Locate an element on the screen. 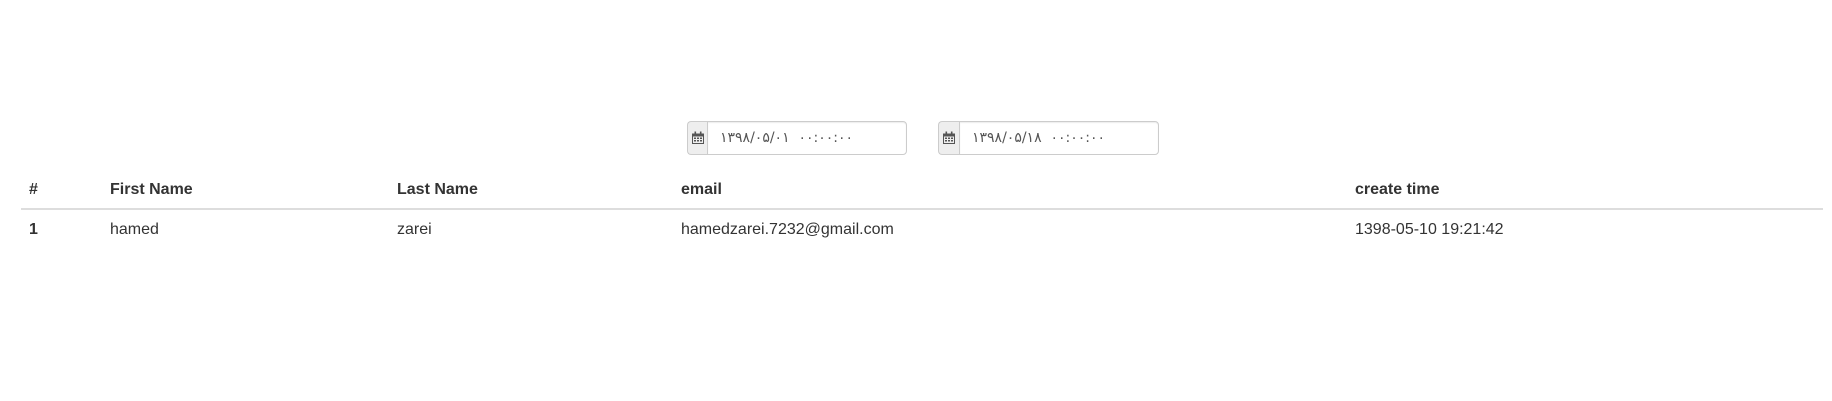  column-header-email: email is located at coordinates (1010, 191).